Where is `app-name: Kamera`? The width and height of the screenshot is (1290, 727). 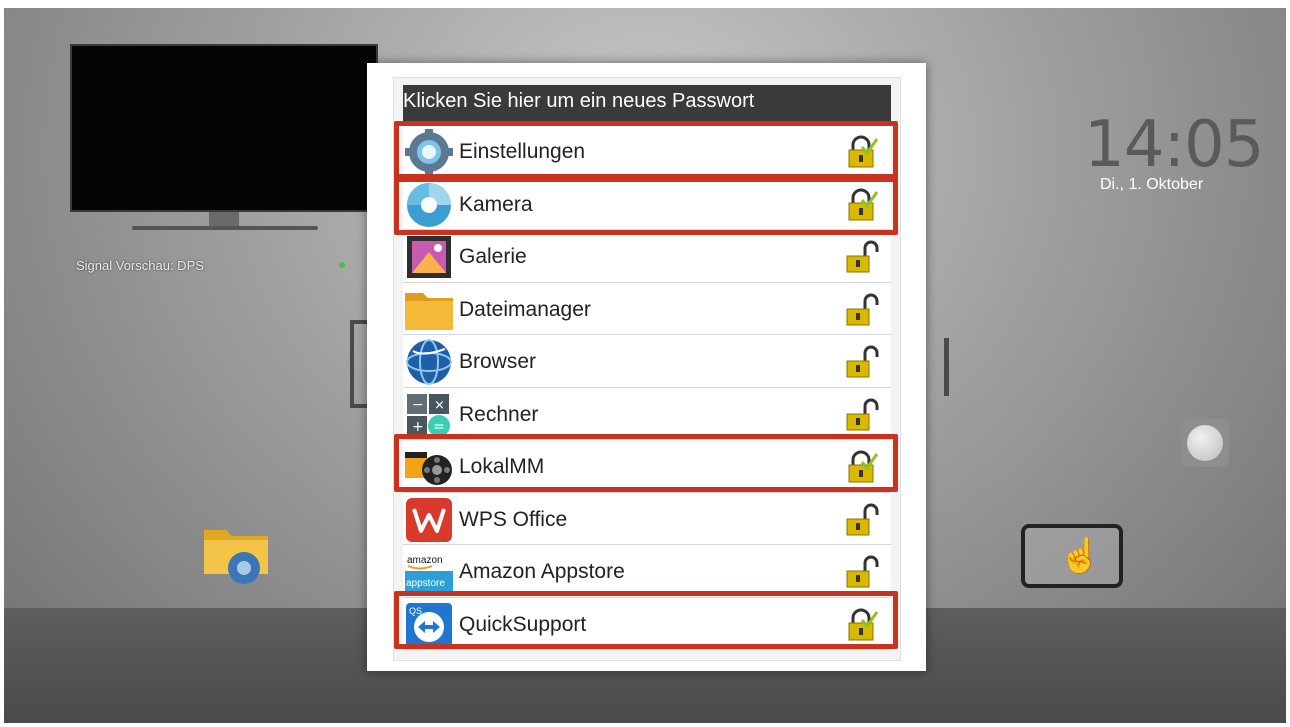 app-name: Kamera is located at coordinates (496, 204).